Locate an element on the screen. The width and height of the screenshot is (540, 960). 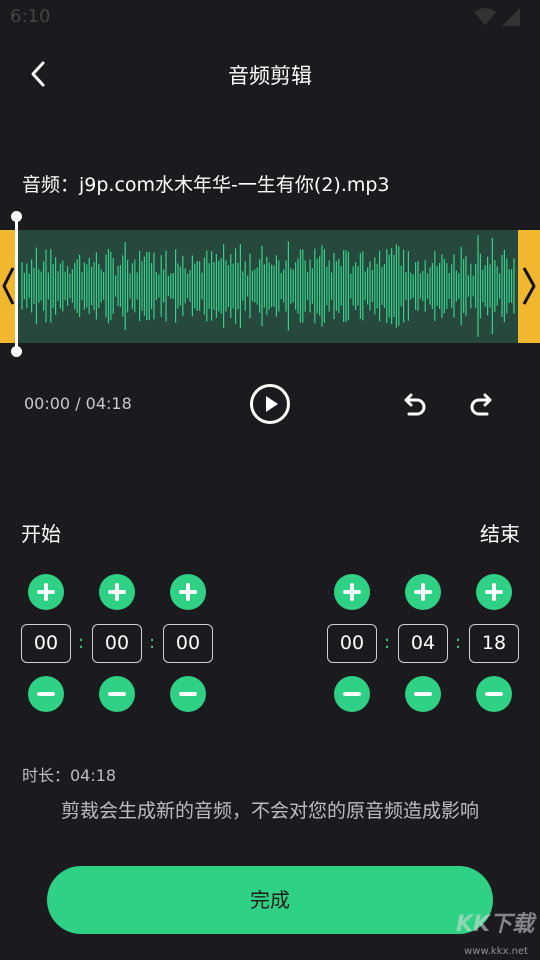
trim-handle-right is located at coordinates (529, 286).